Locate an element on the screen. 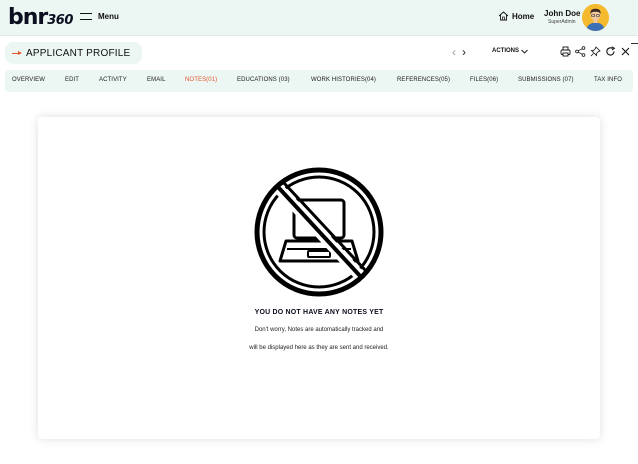 The height and width of the screenshot is (464, 638). avatar is located at coordinates (595, 17).